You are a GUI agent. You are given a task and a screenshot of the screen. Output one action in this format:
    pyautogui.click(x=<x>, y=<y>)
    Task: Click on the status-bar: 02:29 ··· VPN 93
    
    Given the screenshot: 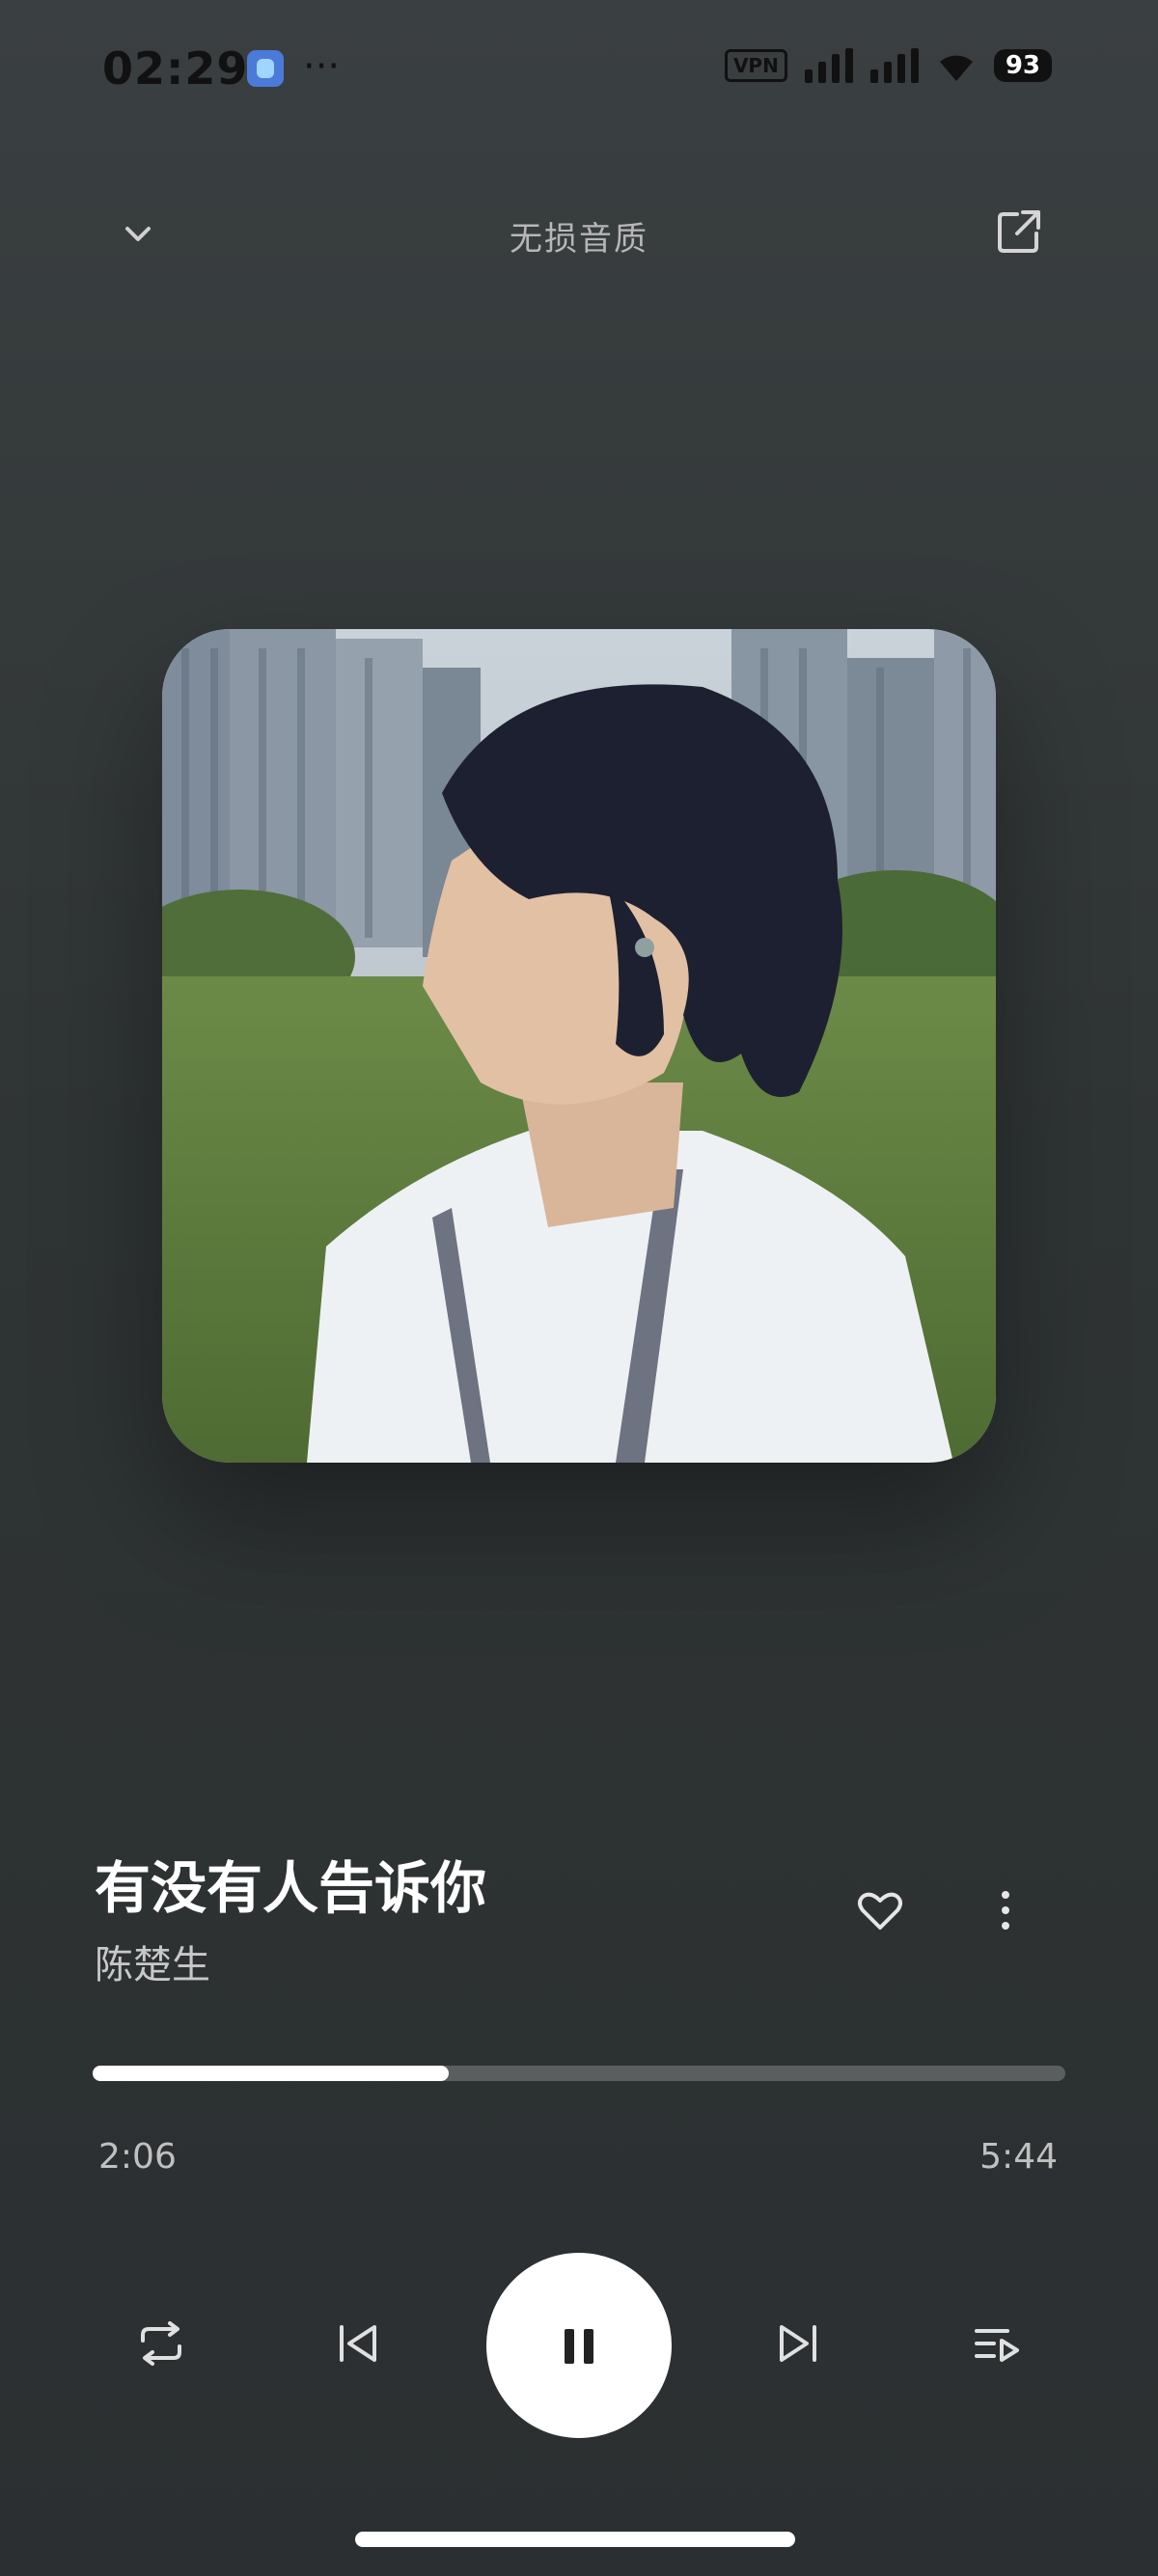 What is the action you would take?
    pyautogui.click(x=579, y=67)
    